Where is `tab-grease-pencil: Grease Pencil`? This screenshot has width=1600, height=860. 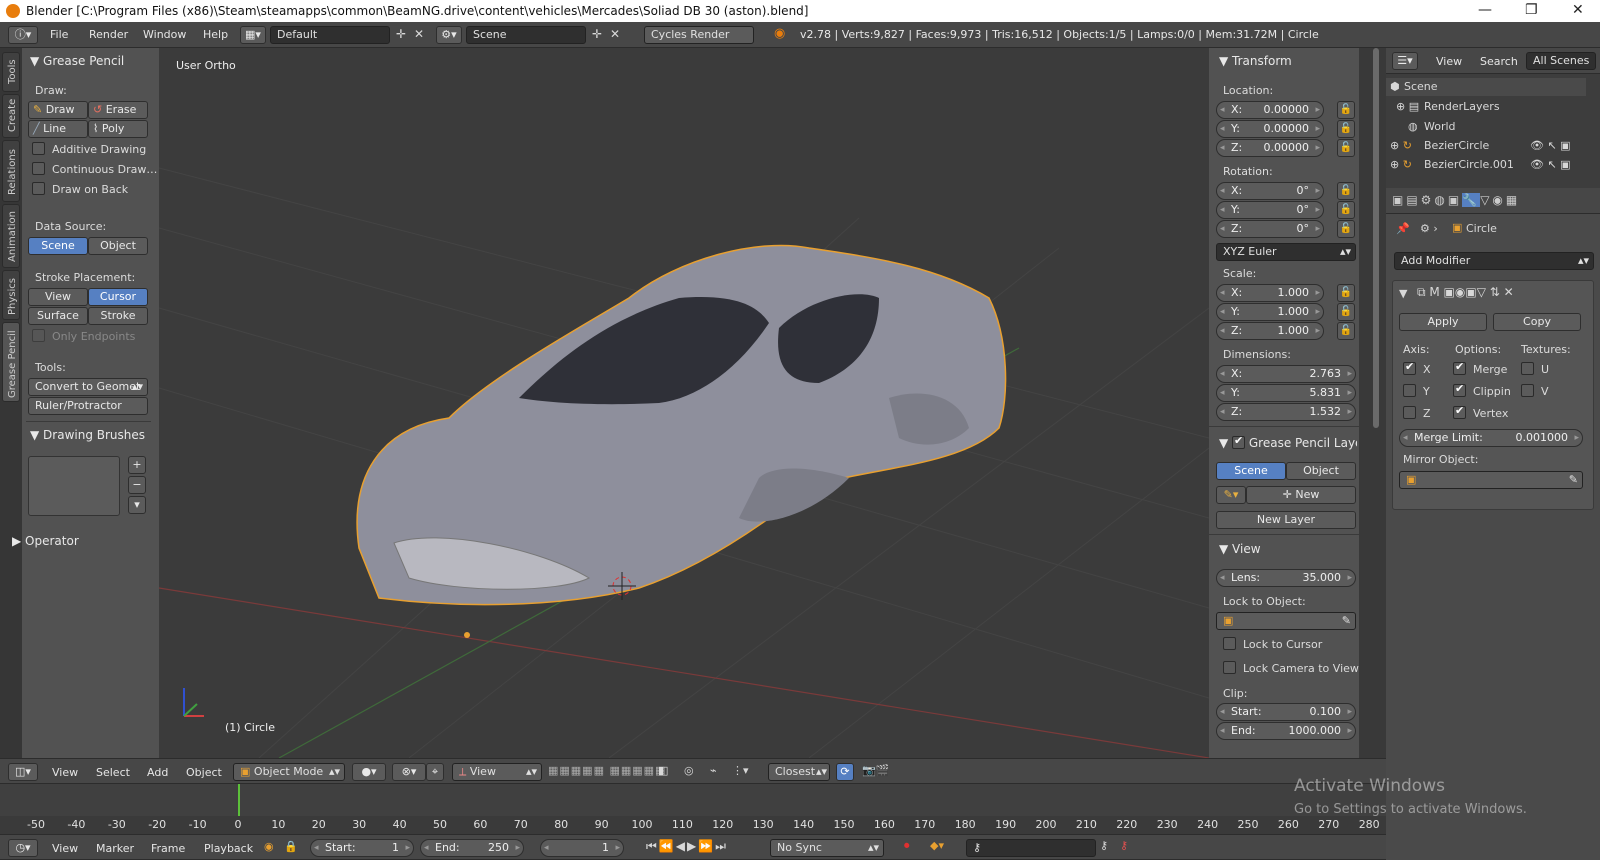
tab-grease-pencil: Grease Pencil is located at coordinates (11, 362).